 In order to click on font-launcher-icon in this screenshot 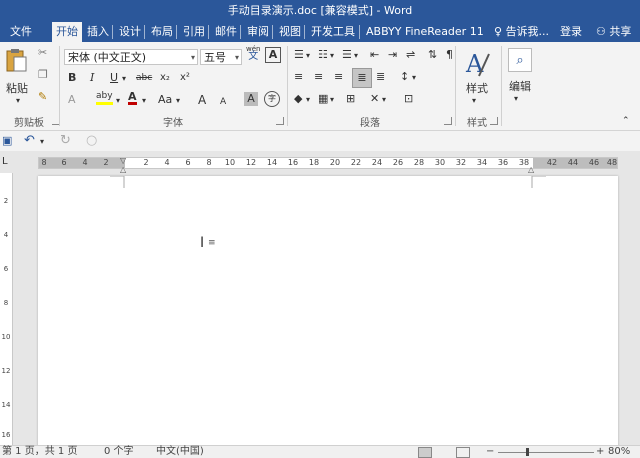, I will do `click(280, 121)`.